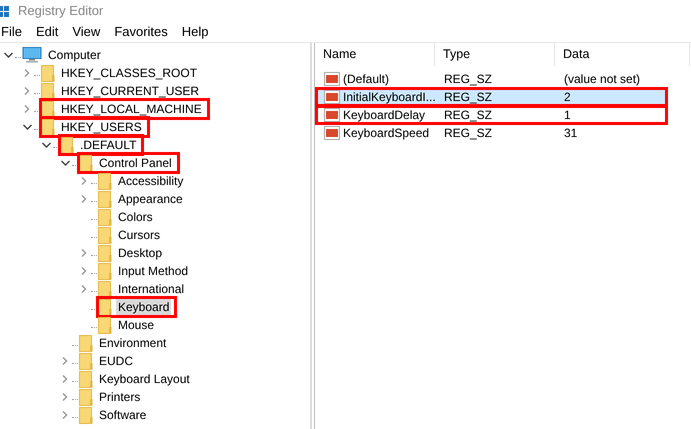 The height and width of the screenshot is (429, 691). I want to click on value-name: (Default), so click(366, 79).